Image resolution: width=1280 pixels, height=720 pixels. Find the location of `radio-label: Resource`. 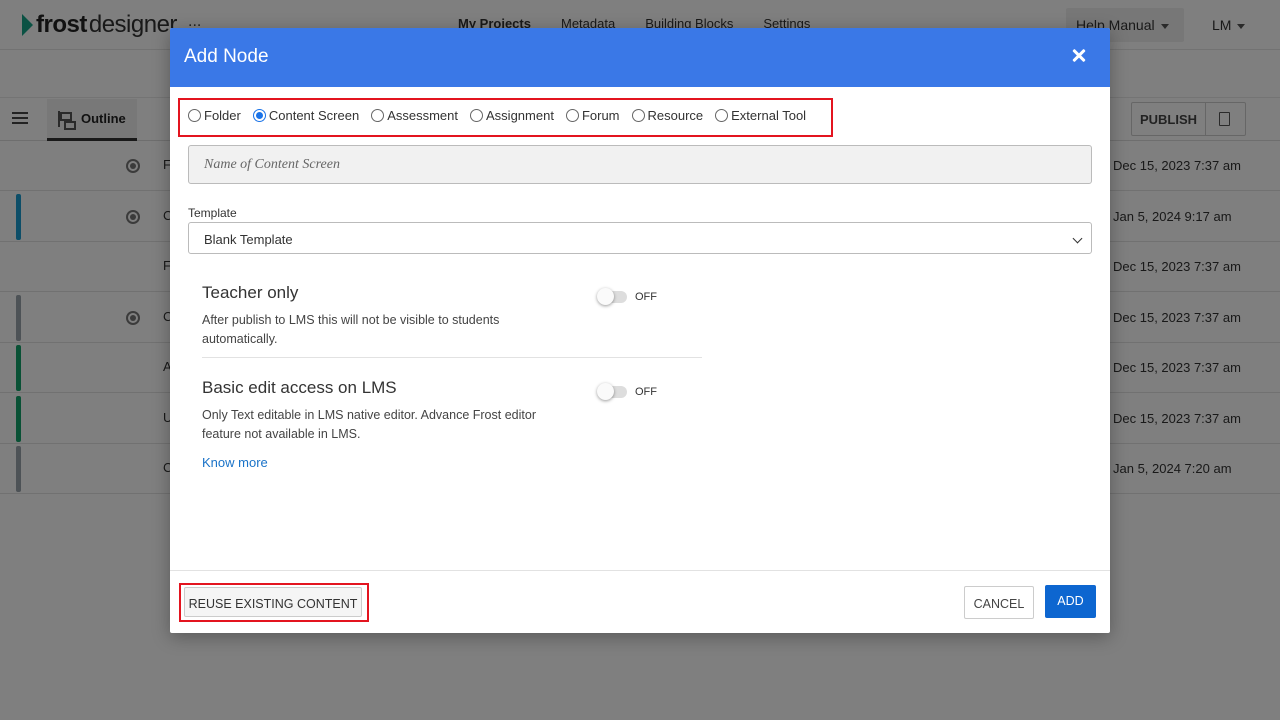

radio-label: Resource is located at coordinates (675, 115).